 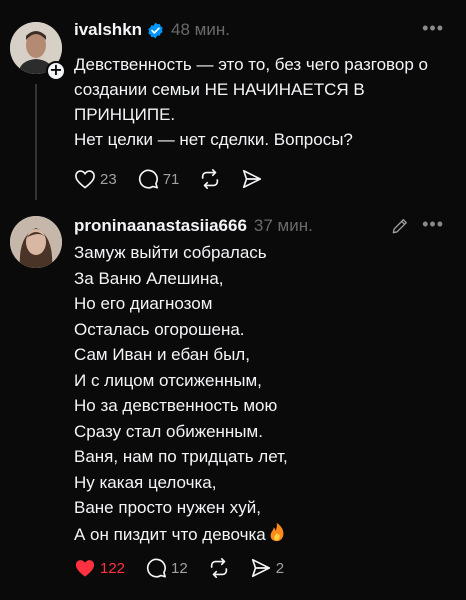 What do you see at coordinates (400, 226) in the screenshot?
I see `edit-pencil-icon` at bounding box center [400, 226].